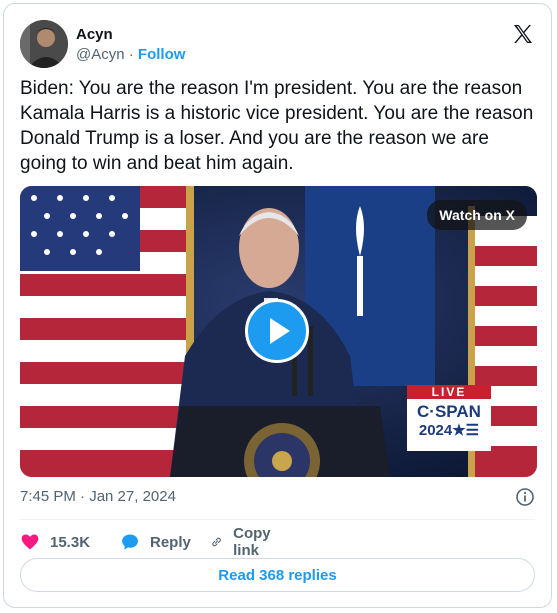  I want to click on network-year: 2024★☰, so click(449, 430).